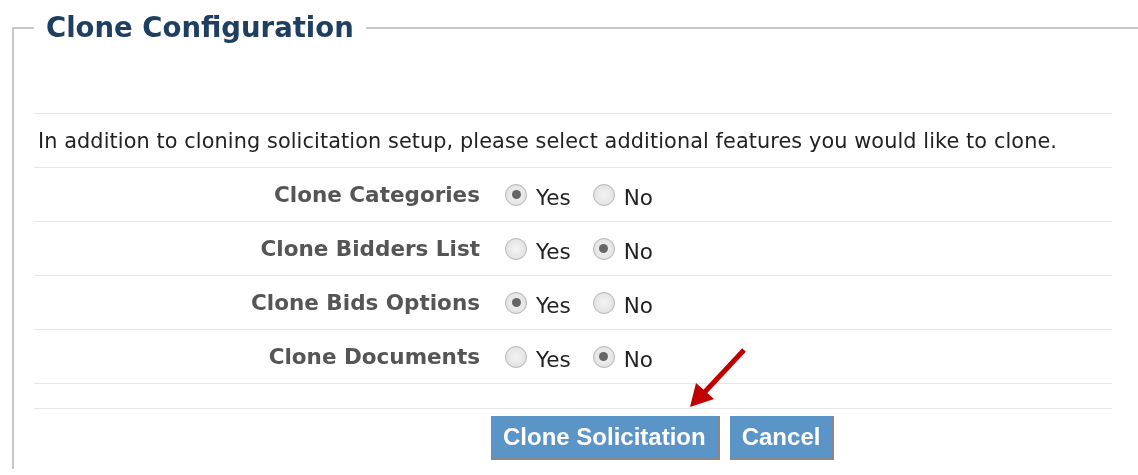  Describe the element at coordinates (370, 248) in the screenshot. I see `option-label: Clone Bidders List` at that location.